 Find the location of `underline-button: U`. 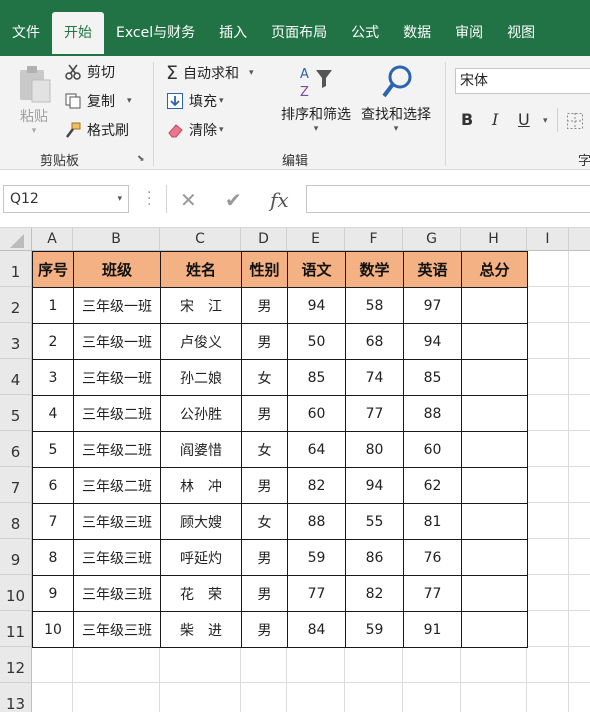

underline-button: U is located at coordinates (524, 119).